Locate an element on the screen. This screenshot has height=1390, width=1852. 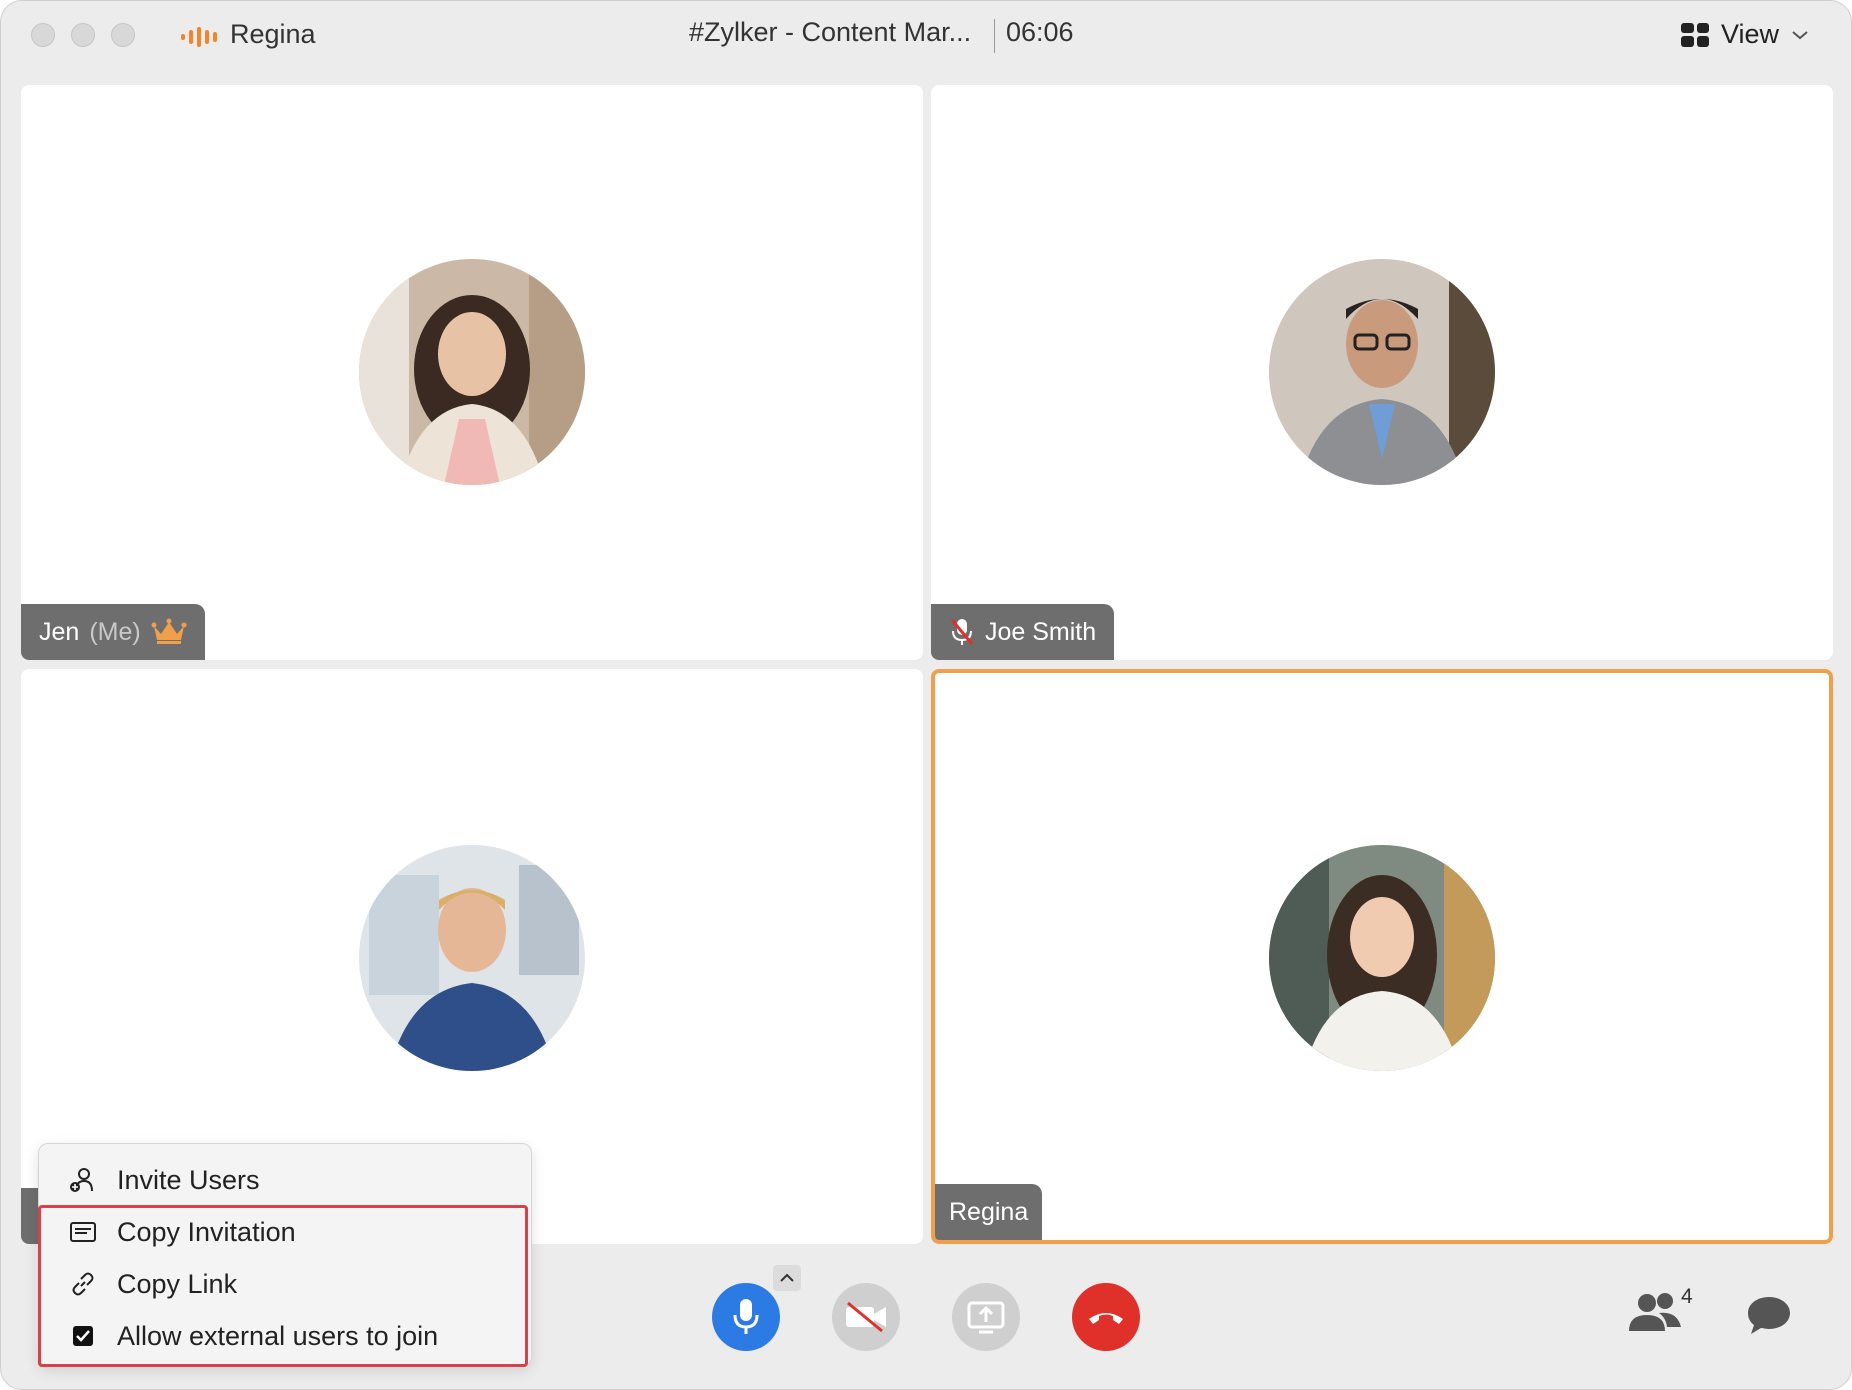
chevron-down-icon is located at coordinates (1800, 34).